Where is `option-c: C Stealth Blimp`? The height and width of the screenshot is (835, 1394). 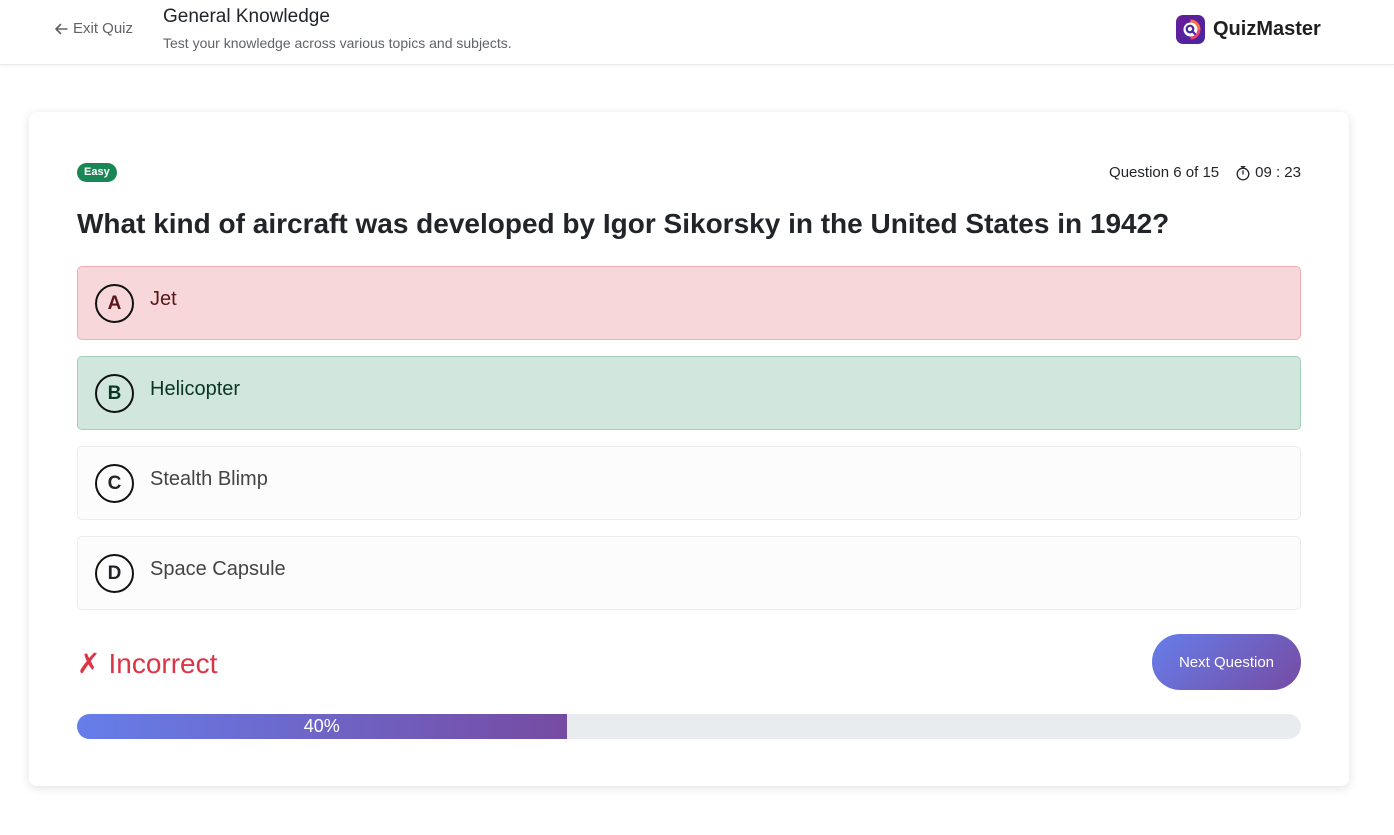
option-c: C Stealth Blimp is located at coordinates (689, 483).